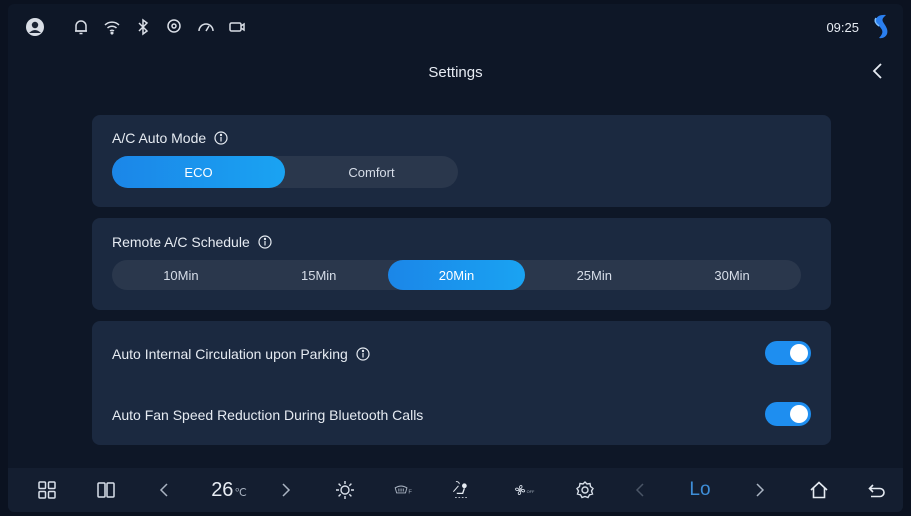 The width and height of the screenshot is (911, 516). What do you see at coordinates (181, 242) in the screenshot?
I see `remote-schedule-label: Remote A/C Schedule` at bounding box center [181, 242].